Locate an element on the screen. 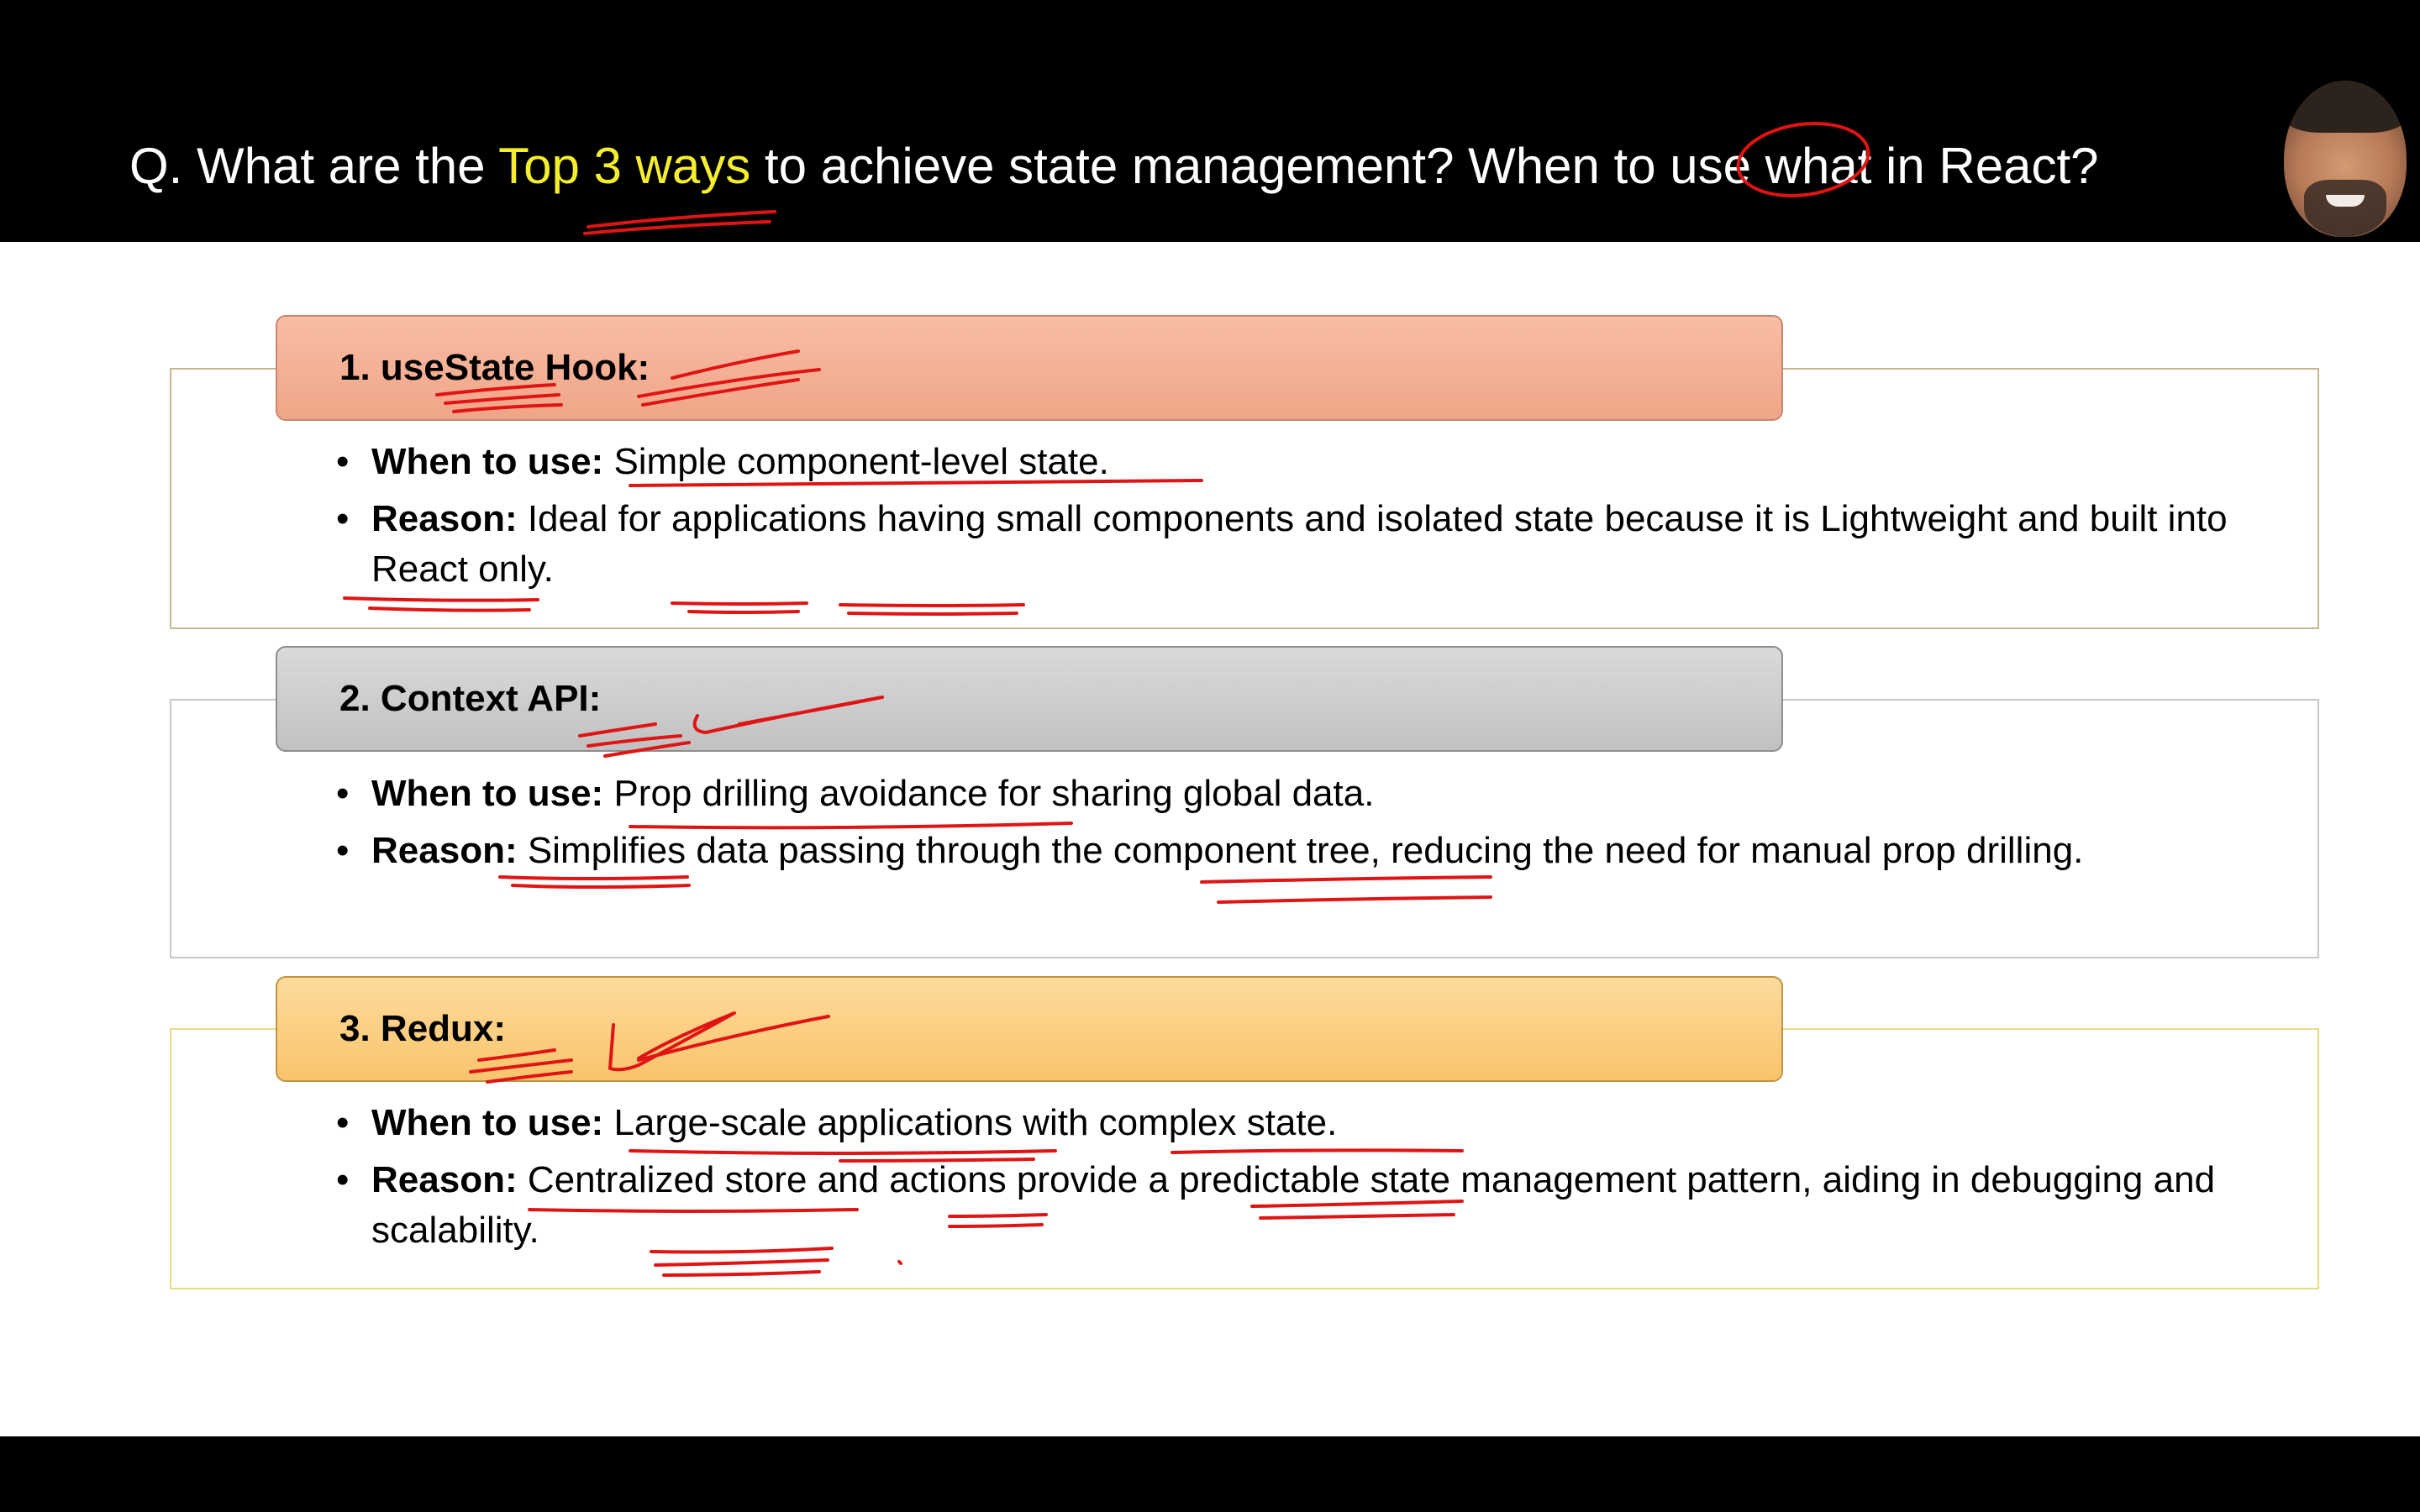 Image resolution: width=2420 pixels, height=1512 pixels. avatar-beard is located at coordinates (2345, 208).